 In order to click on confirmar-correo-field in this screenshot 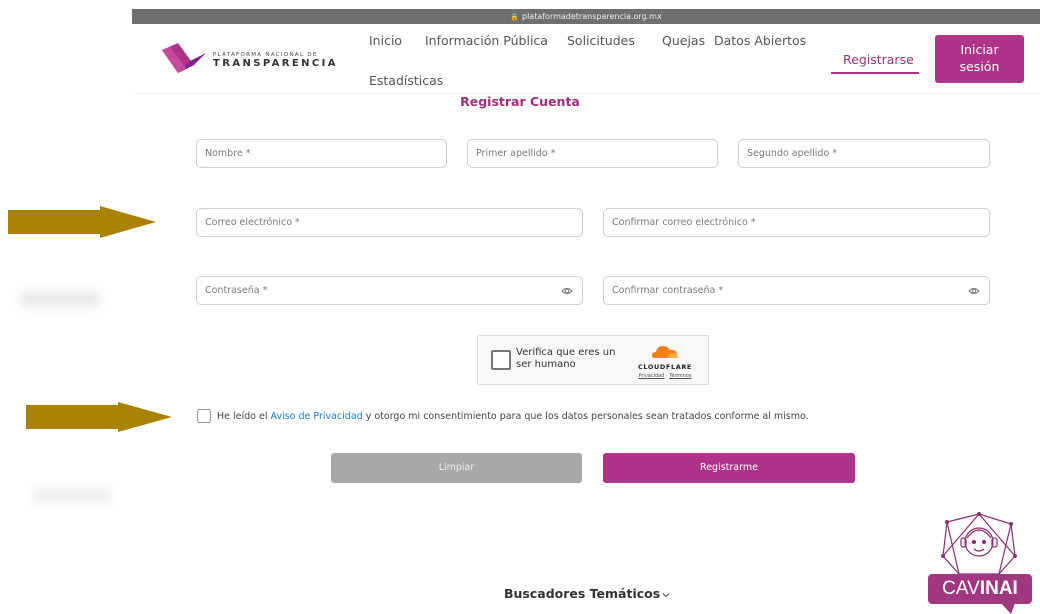, I will do `click(796, 222)`.